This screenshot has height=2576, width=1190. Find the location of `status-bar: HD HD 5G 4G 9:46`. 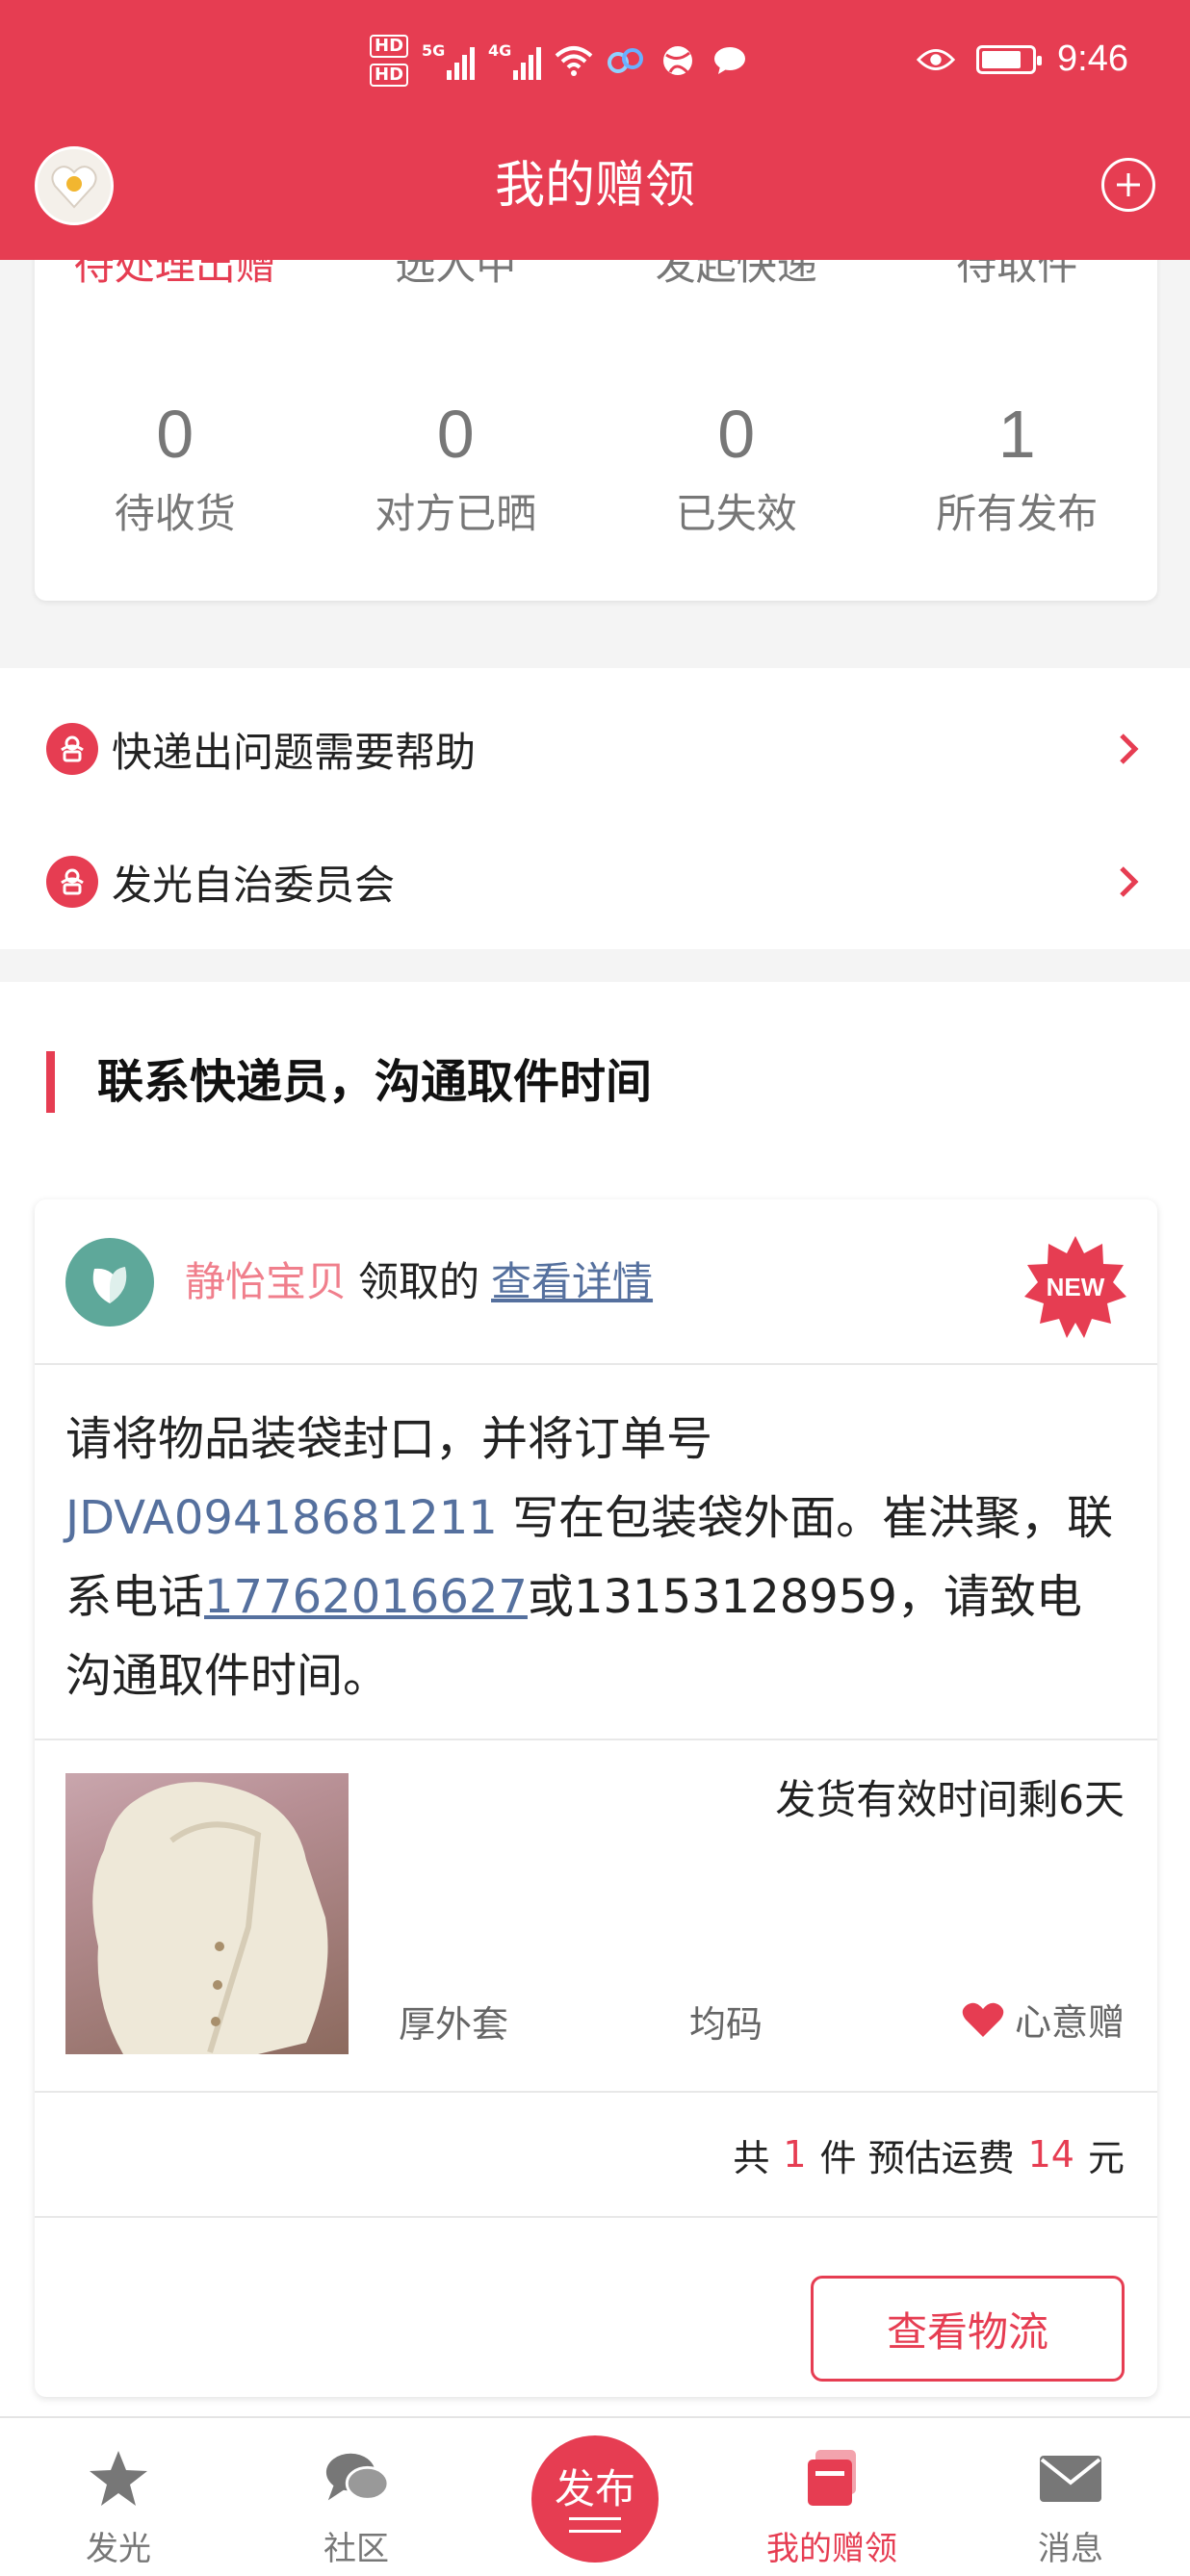

status-bar: HD HD 5G 4G 9:46 is located at coordinates (595, 67).